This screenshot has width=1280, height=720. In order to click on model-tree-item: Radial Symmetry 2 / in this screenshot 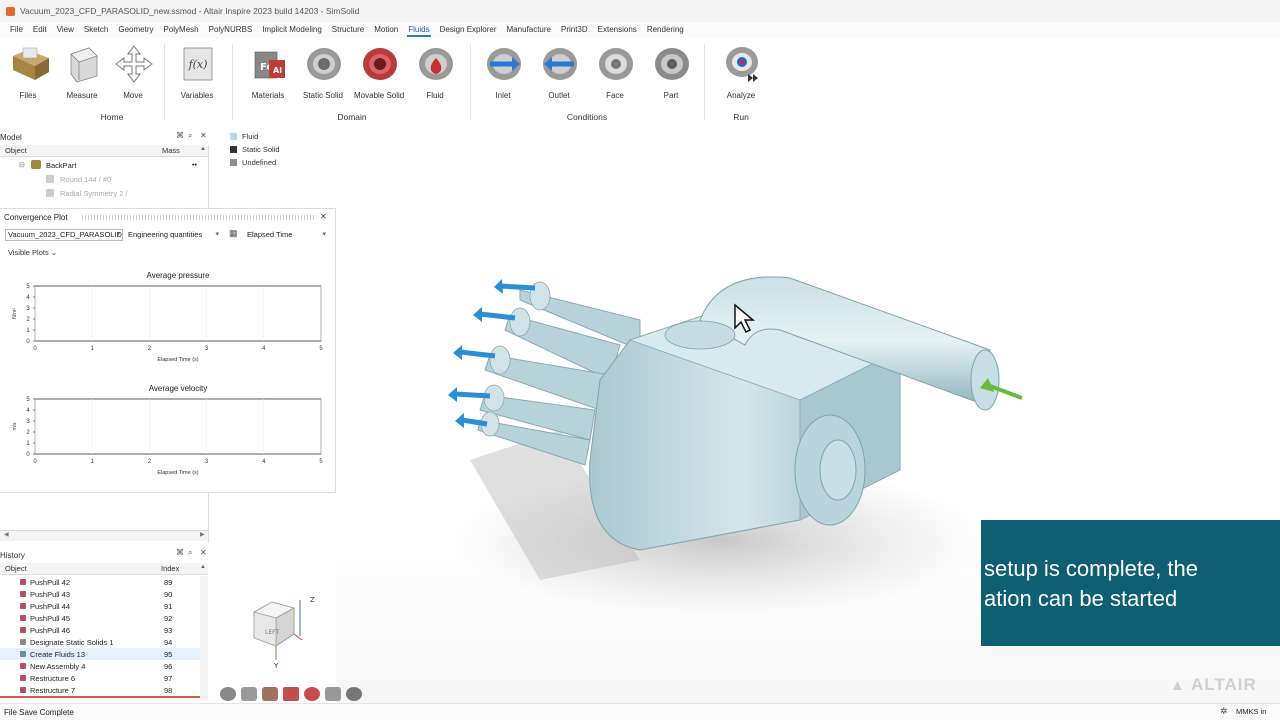, I will do `click(104, 193)`.